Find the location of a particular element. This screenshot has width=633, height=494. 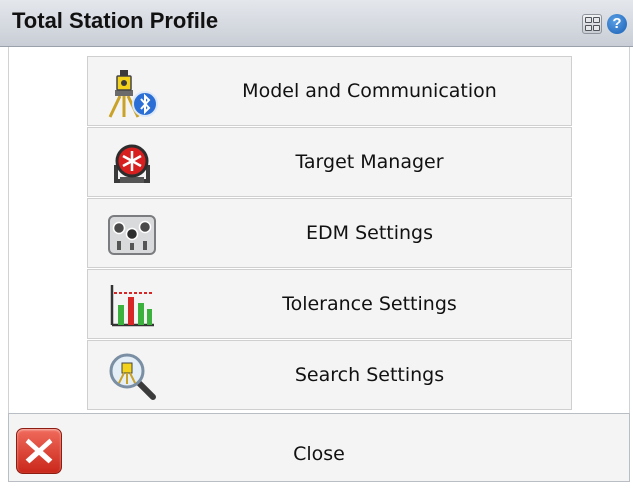

total-station-bluetooth-icon is located at coordinates (133, 94).